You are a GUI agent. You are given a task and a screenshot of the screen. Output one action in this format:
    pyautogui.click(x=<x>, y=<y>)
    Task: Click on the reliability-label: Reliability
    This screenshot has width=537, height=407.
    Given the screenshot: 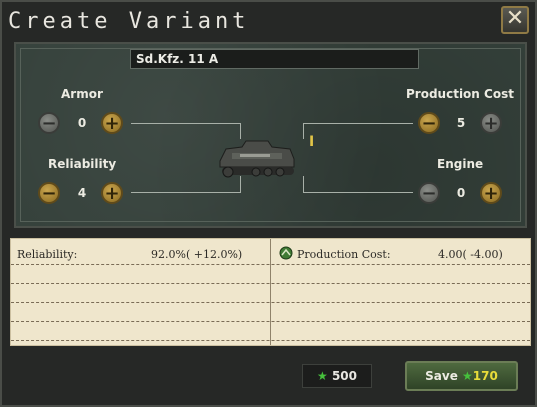 What is the action you would take?
    pyautogui.click(x=82, y=164)
    